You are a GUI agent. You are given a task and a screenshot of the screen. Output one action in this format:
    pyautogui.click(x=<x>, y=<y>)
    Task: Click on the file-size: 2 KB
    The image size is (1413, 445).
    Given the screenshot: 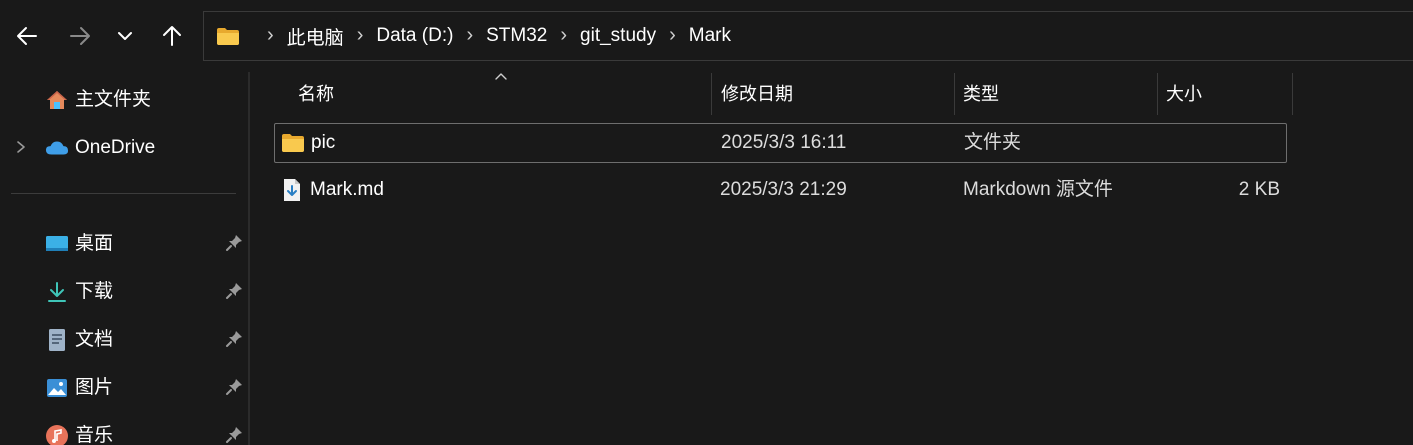 What is the action you would take?
    pyautogui.click(x=1259, y=189)
    